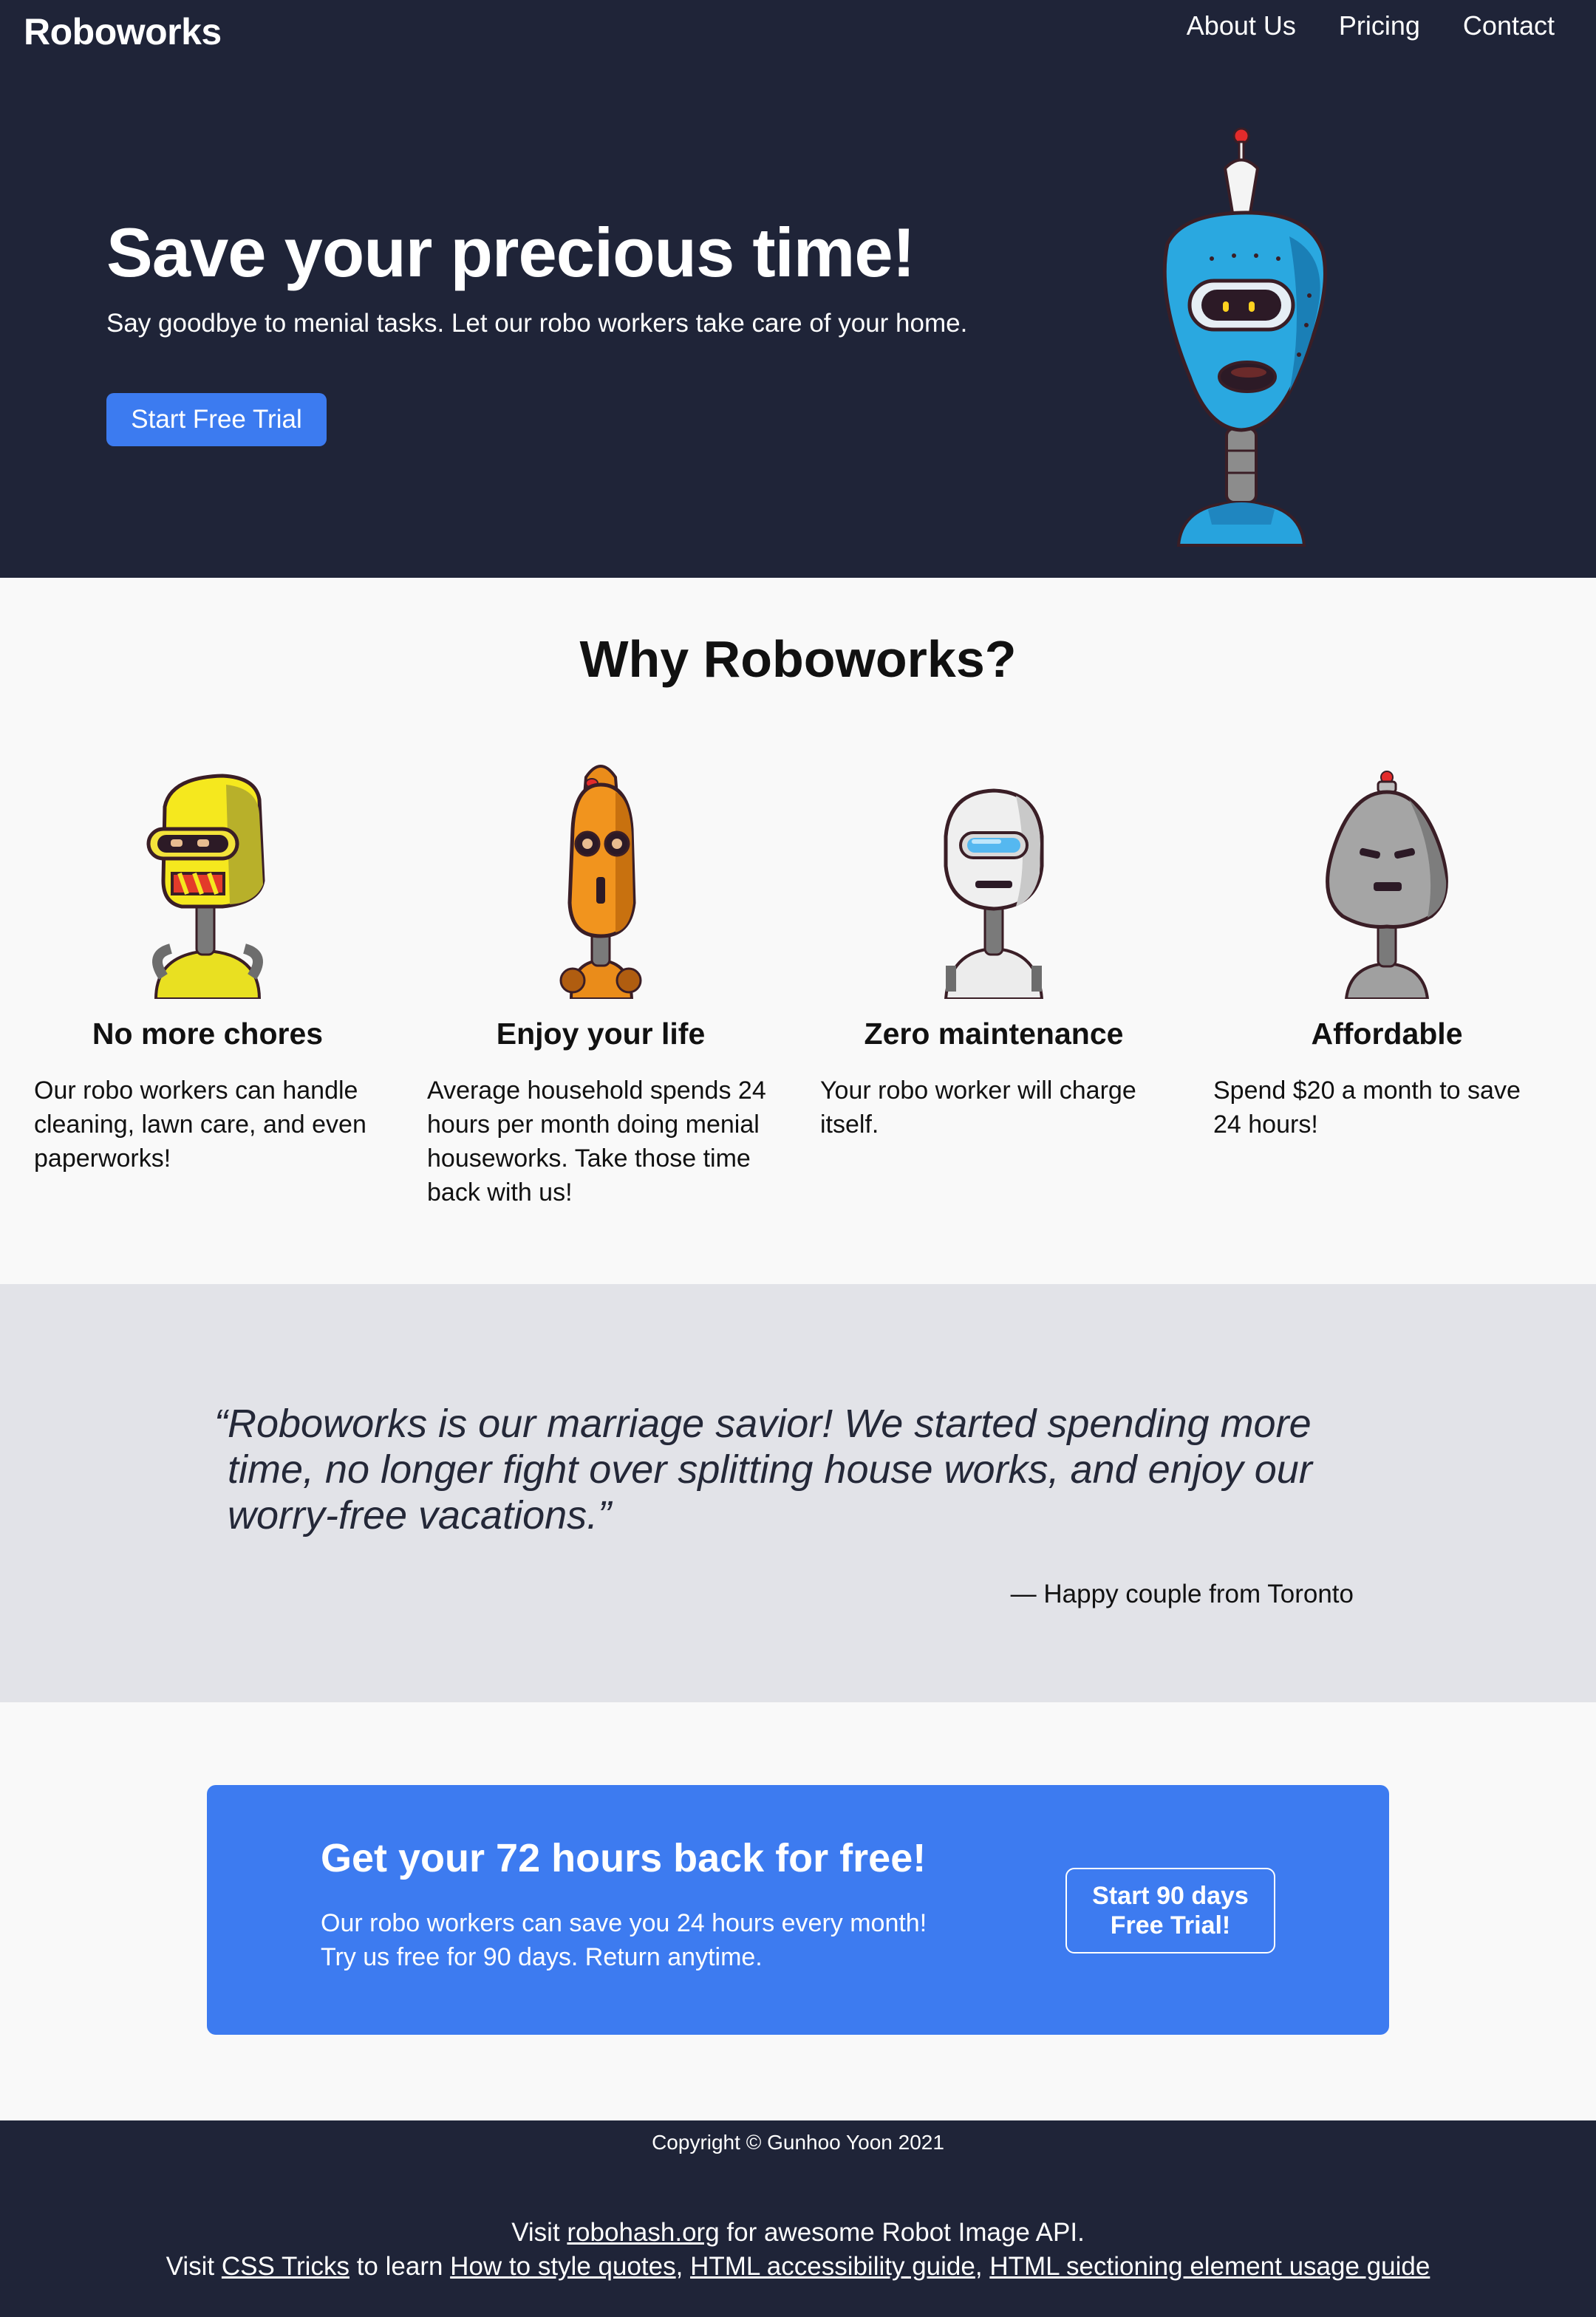 This screenshot has width=1596, height=2317. Describe the element at coordinates (1244, 337) in the screenshot. I see `blue-robot-illustration` at that location.